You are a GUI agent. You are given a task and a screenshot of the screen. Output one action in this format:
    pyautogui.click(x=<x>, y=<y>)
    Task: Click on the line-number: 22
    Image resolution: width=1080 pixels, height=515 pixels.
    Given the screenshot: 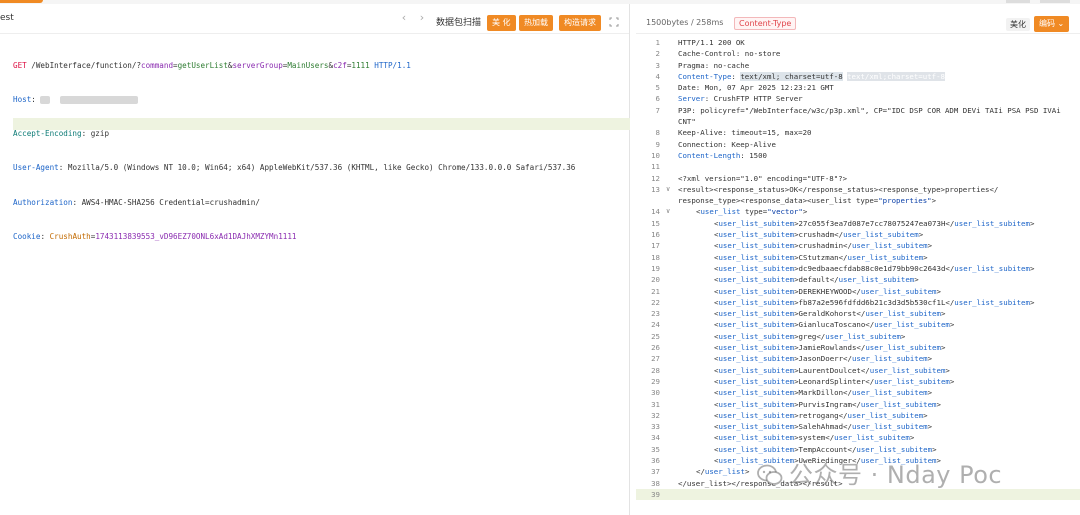 What is the action you would take?
    pyautogui.click(x=655, y=302)
    